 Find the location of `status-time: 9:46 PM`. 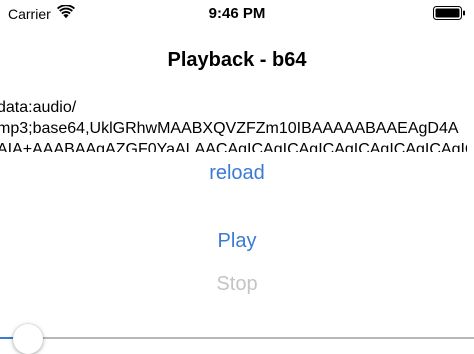

status-time: 9:46 PM is located at coordinates (237, 13).